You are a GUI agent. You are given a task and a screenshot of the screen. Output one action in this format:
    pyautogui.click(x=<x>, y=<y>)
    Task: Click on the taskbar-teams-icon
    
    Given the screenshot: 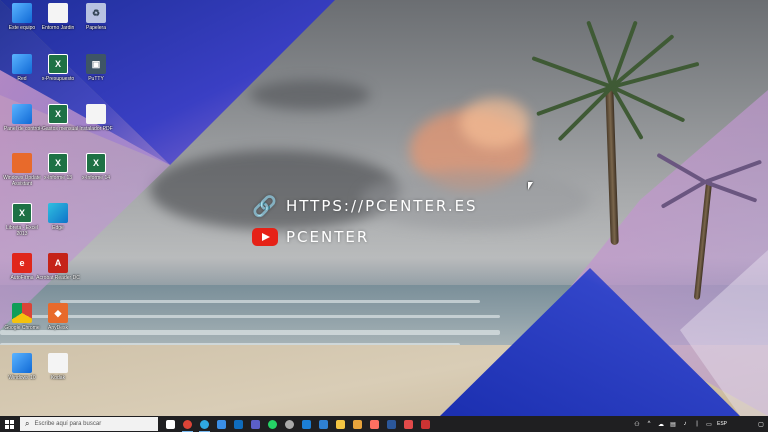 What is the action you would take?
    pyautogui.click(x=255, y=424)
    